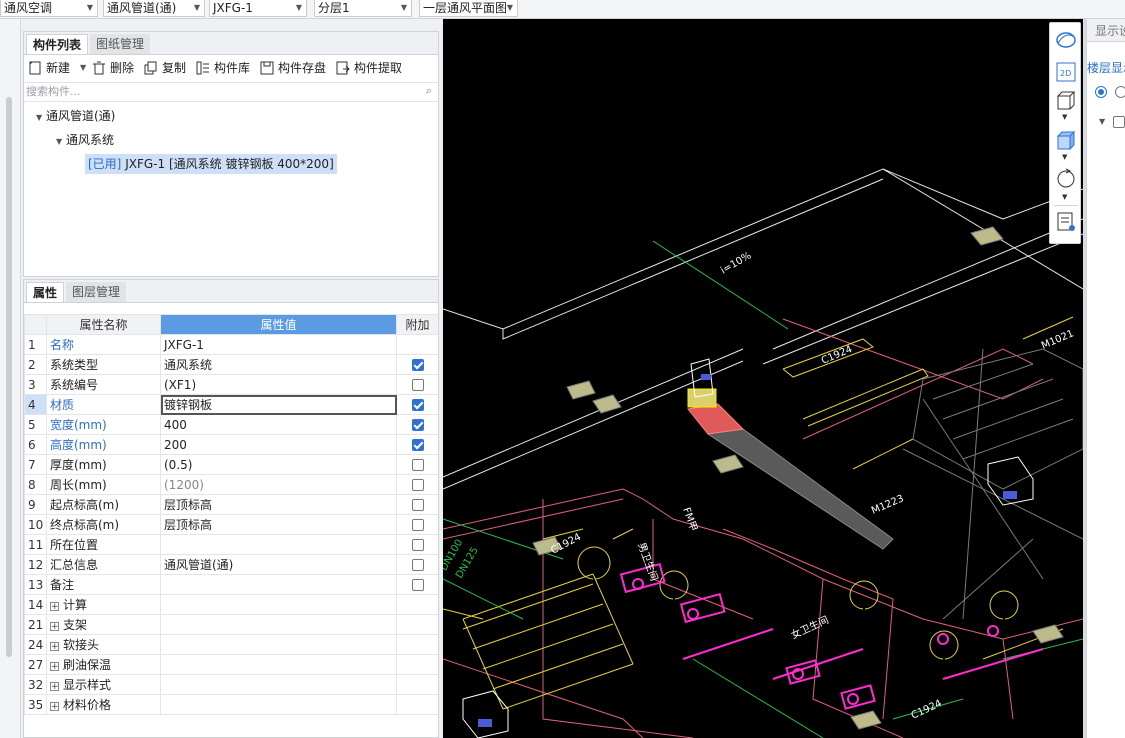 The height and width of the screenshot is (738, 1125). I want to click on property-row: 21 + 支架, so click(231, 624).